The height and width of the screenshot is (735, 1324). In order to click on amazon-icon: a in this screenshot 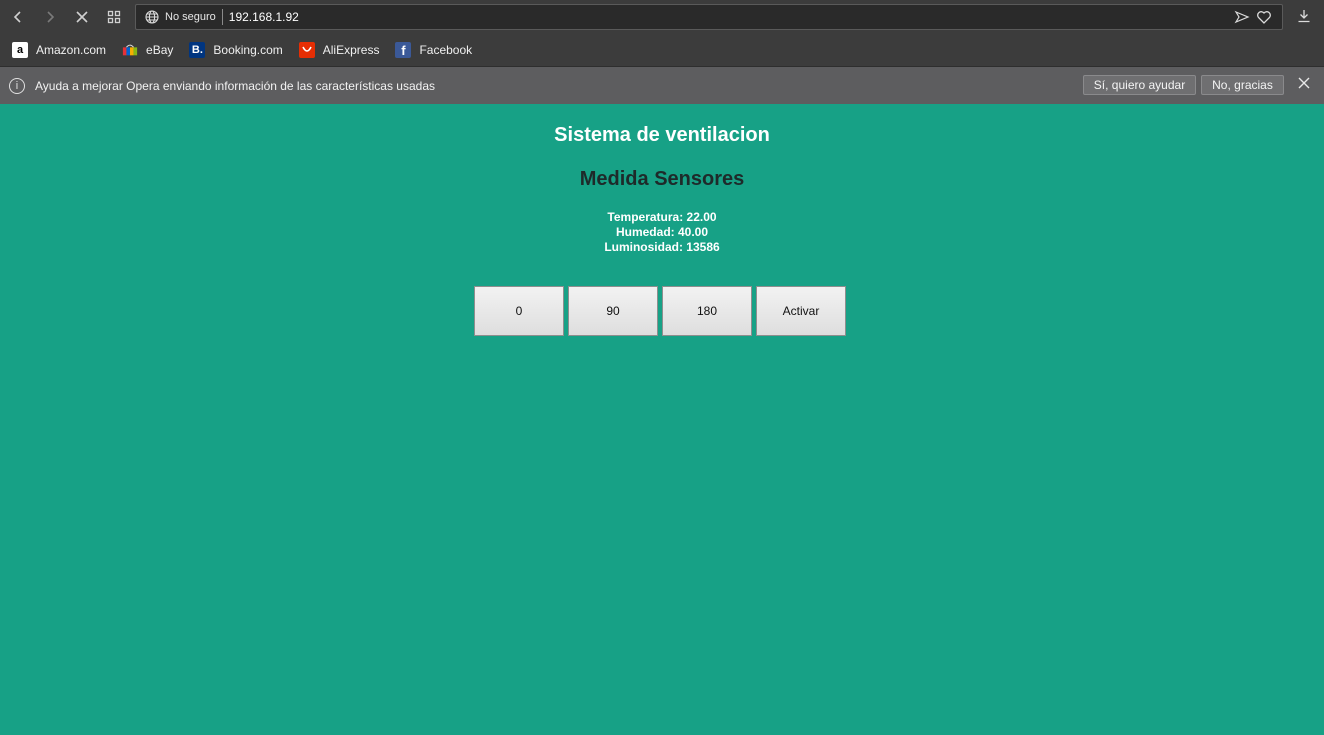, I will do `click(20, 50)`.